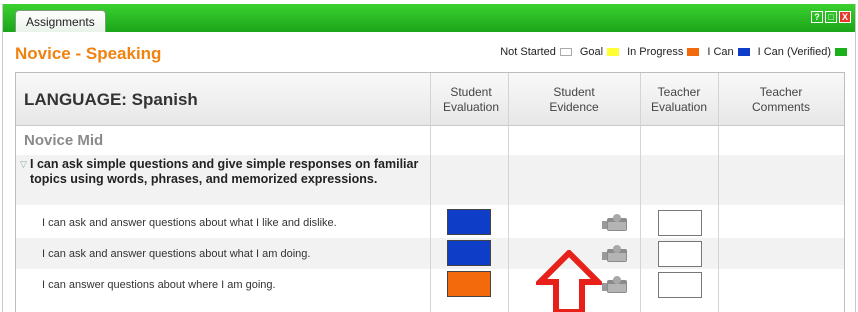  I want to click on section-title: Novice Mid, so click(64, 140).